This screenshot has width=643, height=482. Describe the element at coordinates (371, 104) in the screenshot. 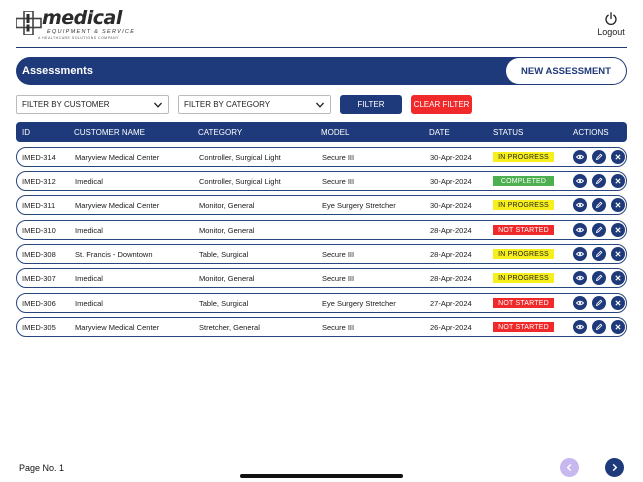

I see `filter-button: FILTER` at that location.